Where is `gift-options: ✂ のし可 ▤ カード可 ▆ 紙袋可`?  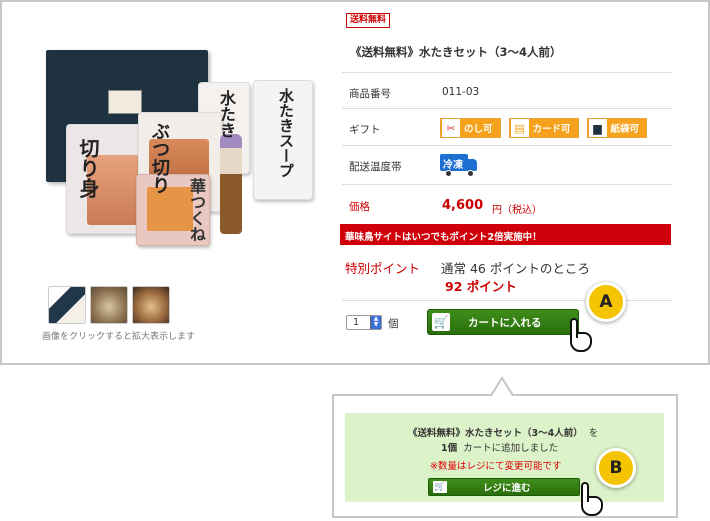 gift-options: ✂ のし可 ▤ カード可 ▆ 紙袋可 is located at coordinates (544, 128).